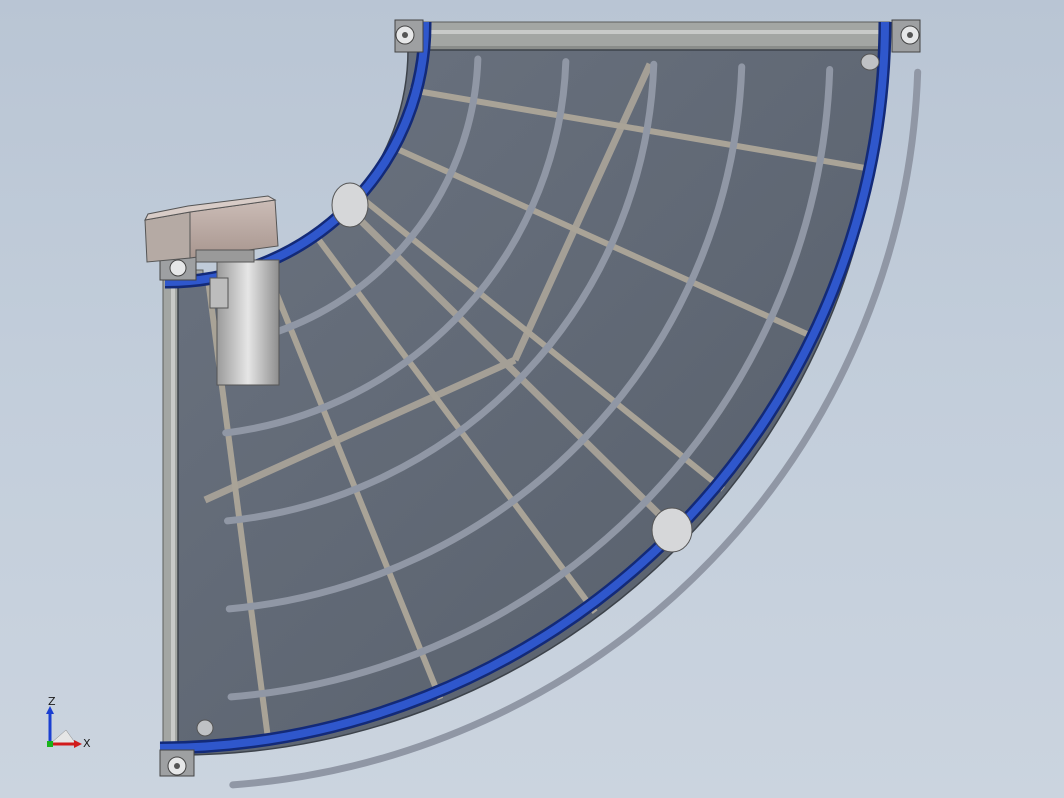 The image size is (1064, 798). What do you see at coordinates (68, 723) in the screenshot?
I see `coordinate-triad-icon: Z X` at bounding box center [68, 723].